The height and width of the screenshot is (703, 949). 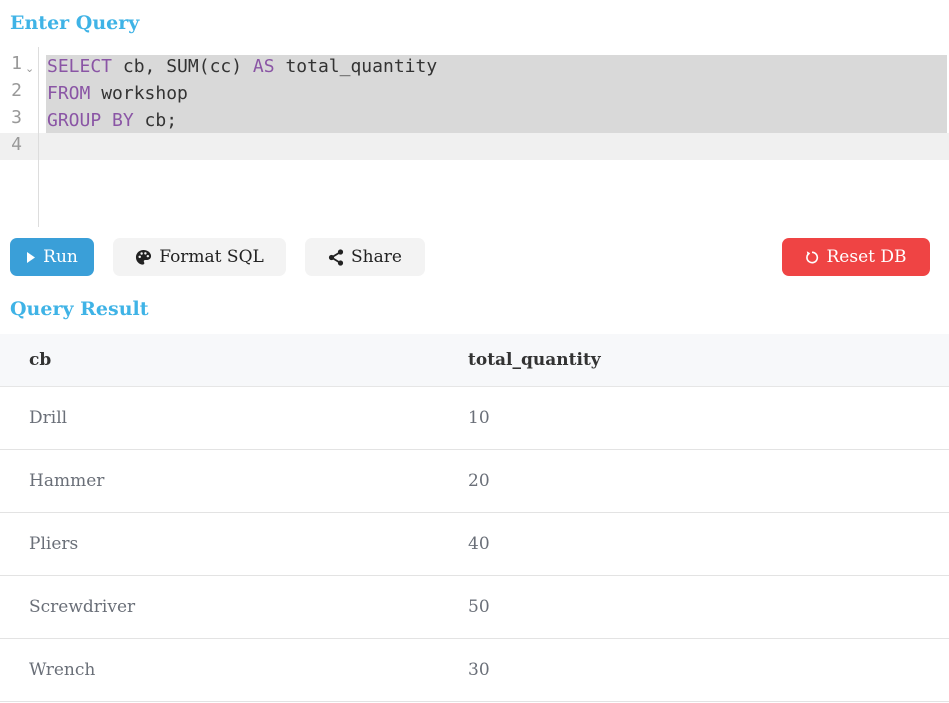 I want to click on cell-cb: Hammer, so click(x=219, y=481).